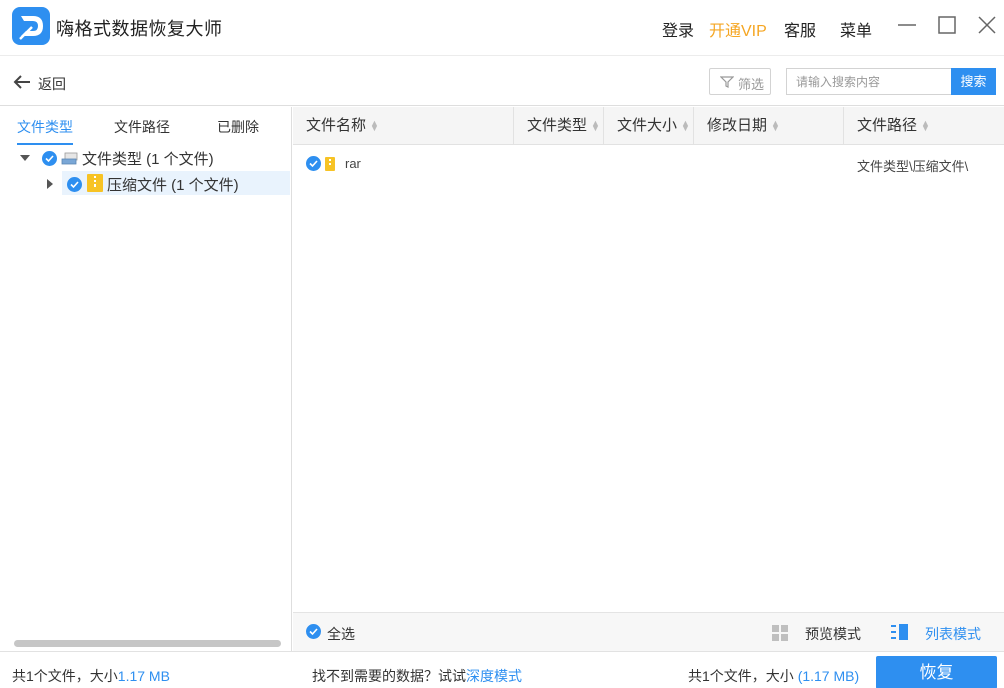 The width and height of the screenshot is (1004, 688). I want to click on filter-button: 筛选, so click(740, 81).